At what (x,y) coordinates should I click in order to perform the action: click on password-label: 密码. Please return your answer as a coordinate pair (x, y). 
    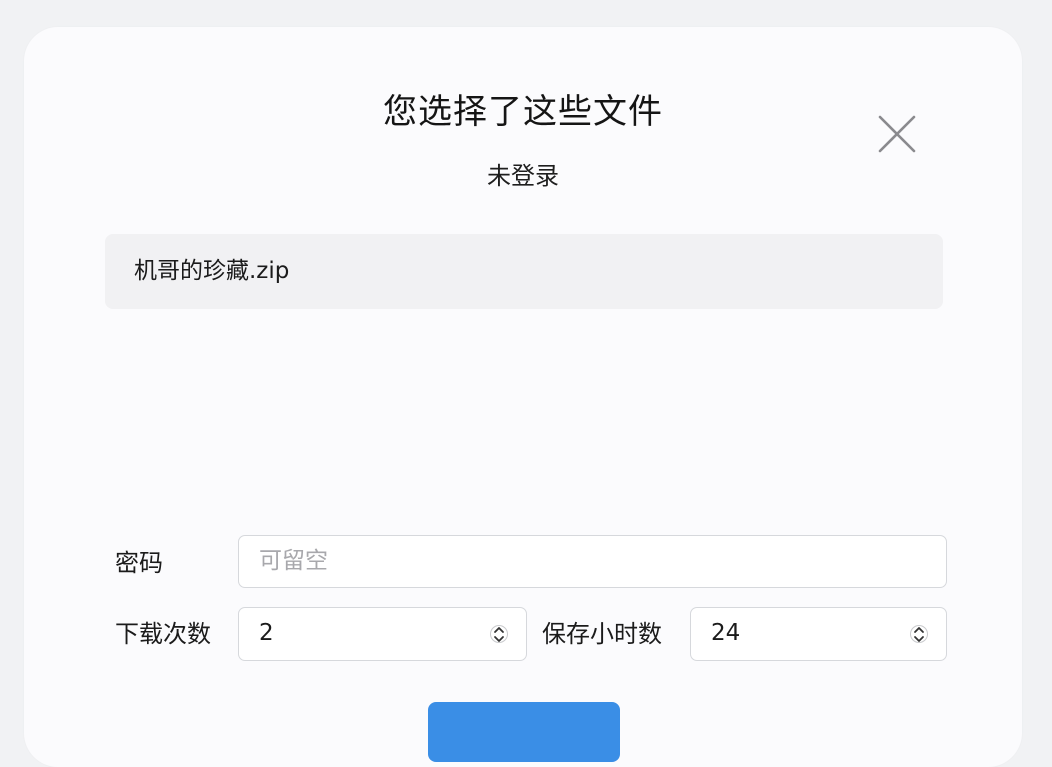
    Looking at the image, I should click on (139, 563).